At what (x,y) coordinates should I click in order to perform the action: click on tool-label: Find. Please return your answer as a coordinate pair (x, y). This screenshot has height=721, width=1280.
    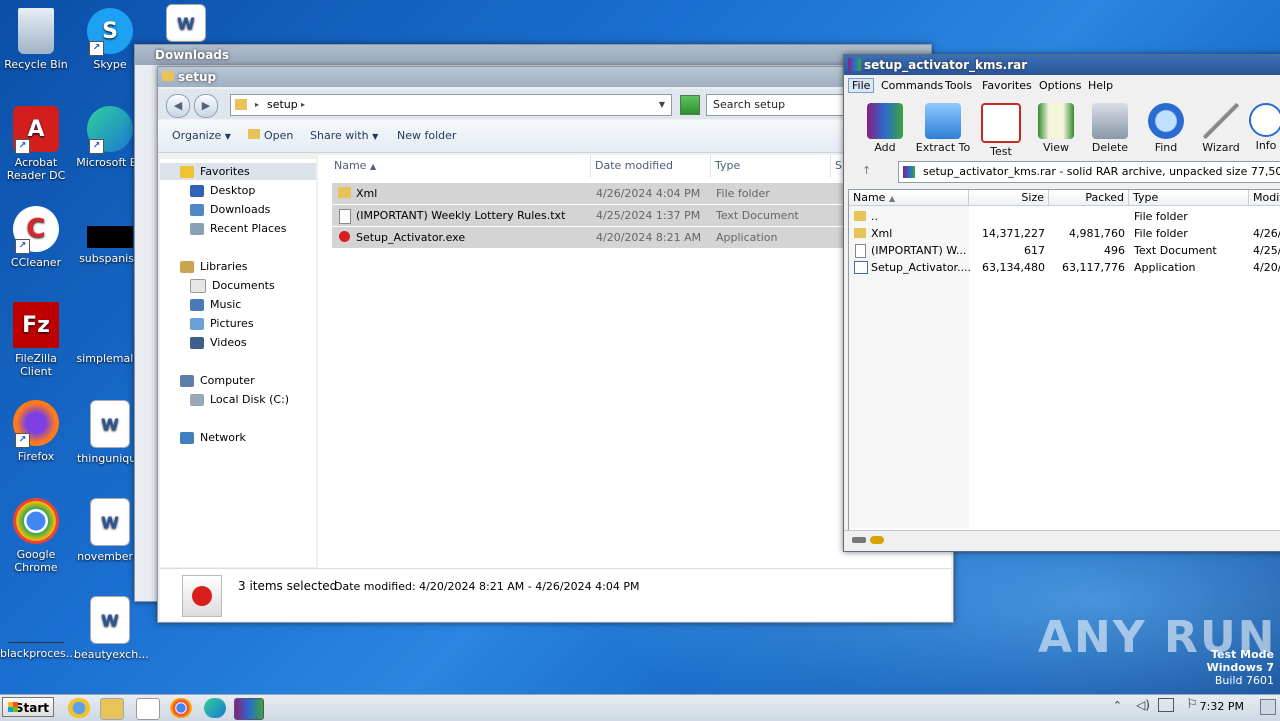
    Looking at the image, I should click on (1166, 147).